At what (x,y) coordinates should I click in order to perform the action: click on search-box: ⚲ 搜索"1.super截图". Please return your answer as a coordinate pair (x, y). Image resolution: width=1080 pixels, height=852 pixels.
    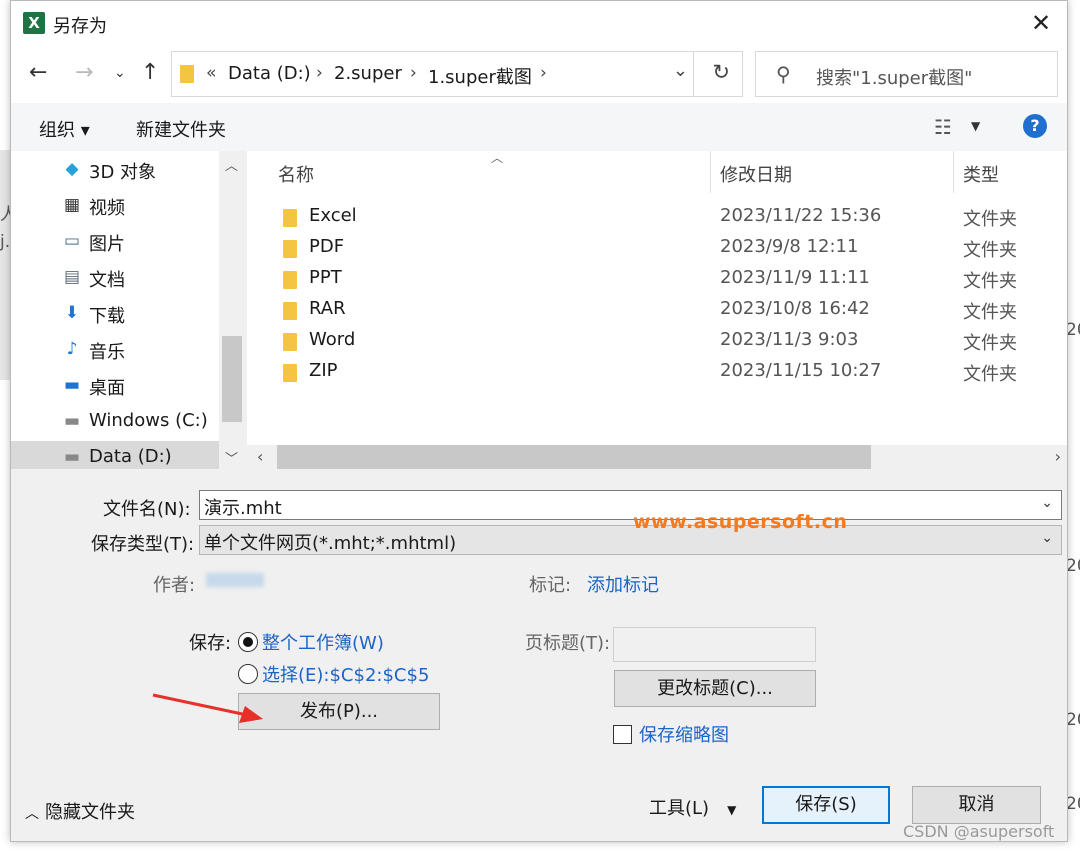
    Looking at the image, I should click on (906, 74).